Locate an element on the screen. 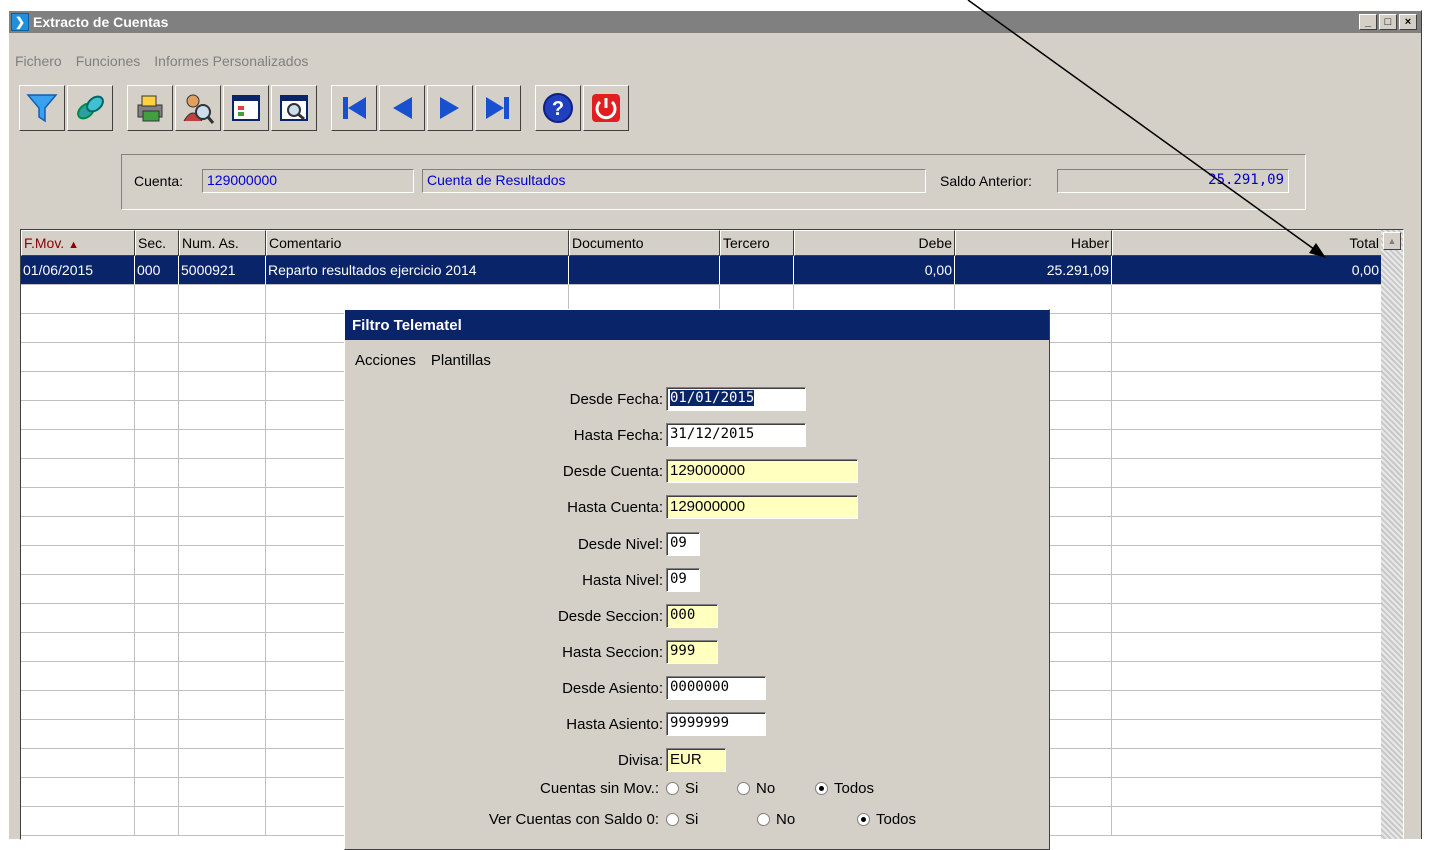  hasta-asiento-input: 9999999 is located at coordinates (716, 724).